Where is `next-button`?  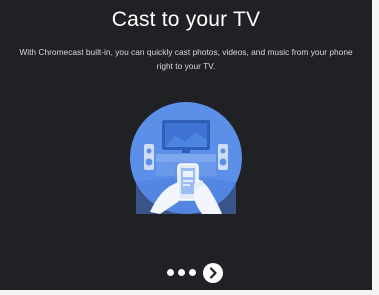
next-button is located at coordinates (213, 273).